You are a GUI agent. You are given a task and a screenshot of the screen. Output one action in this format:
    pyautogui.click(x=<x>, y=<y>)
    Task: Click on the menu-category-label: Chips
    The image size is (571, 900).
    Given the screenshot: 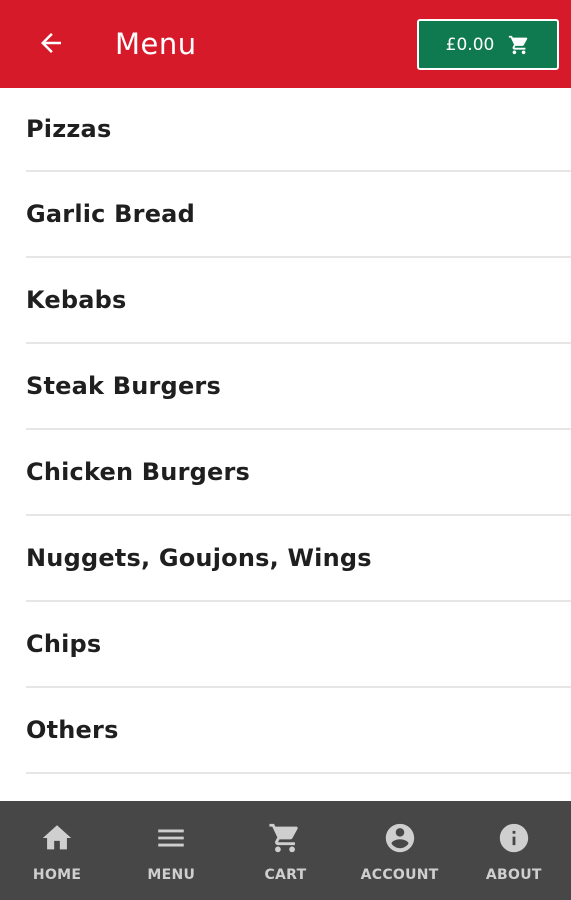 What is the action you would take?
    pyautogui.click(x=64, y=644)
    